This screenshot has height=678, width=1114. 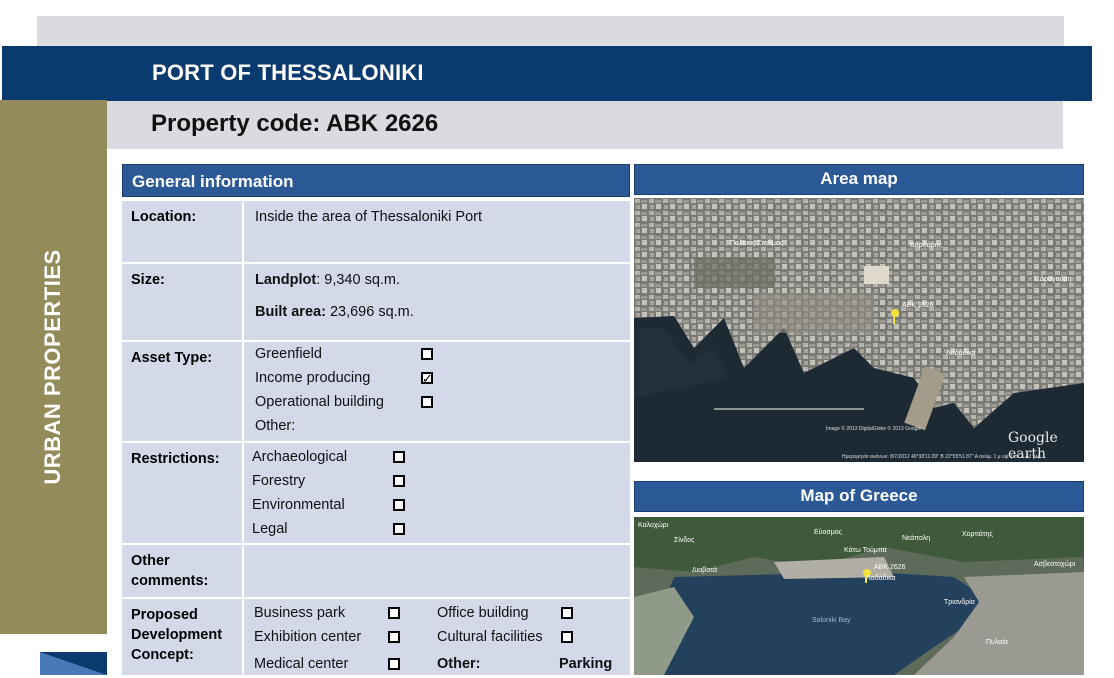 What do you see at coordinates (275, 426) in the screenshot?
I see `option-other-label: Other:` at bounding box center [275, 426].